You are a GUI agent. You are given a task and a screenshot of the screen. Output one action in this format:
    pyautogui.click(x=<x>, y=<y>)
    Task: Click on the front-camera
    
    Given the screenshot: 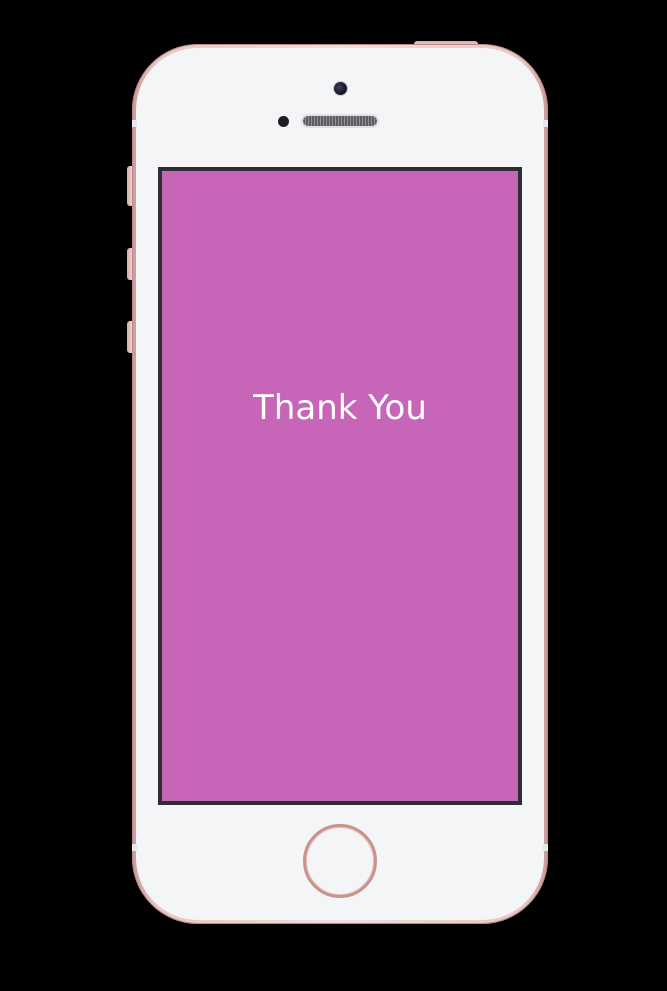 What is the action you would take?
    pyautogui.click(x=340, y=88)
    